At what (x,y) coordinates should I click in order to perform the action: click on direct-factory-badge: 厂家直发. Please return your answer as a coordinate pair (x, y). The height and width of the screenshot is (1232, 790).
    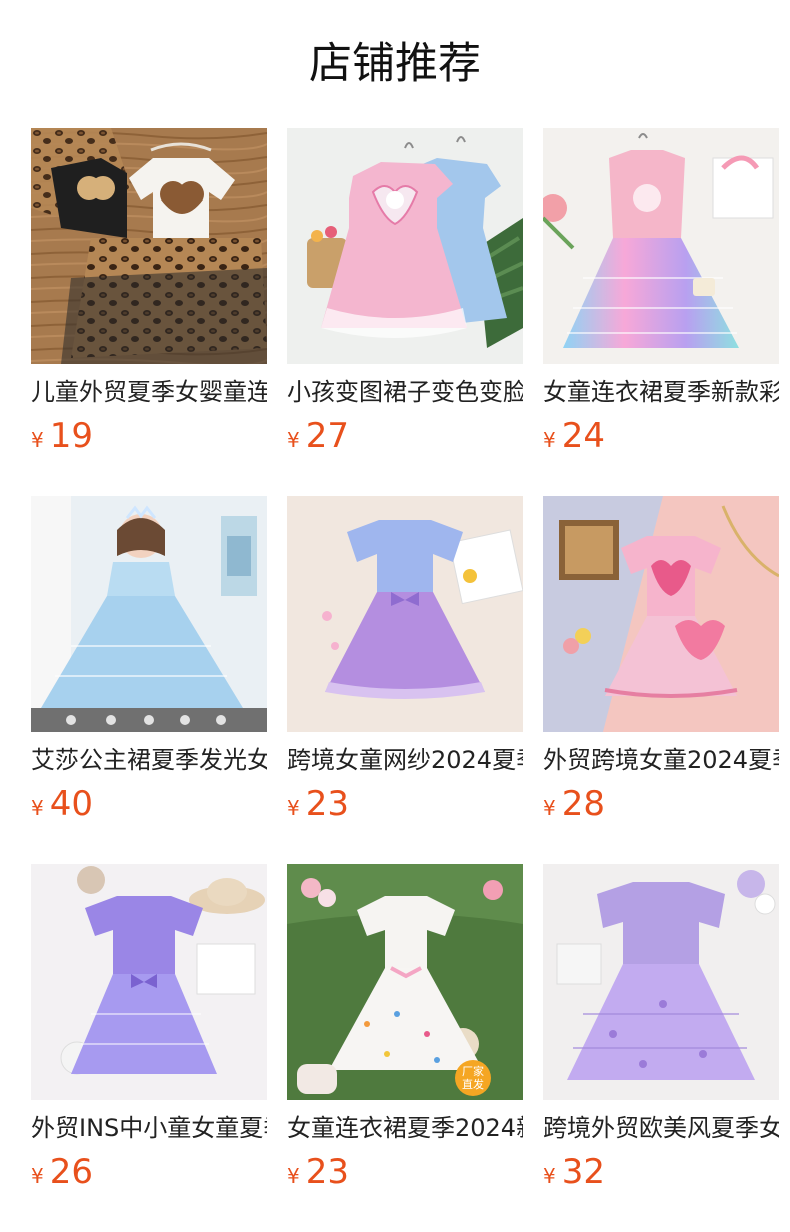
    Looking at the image, I should click on (473, 1078).